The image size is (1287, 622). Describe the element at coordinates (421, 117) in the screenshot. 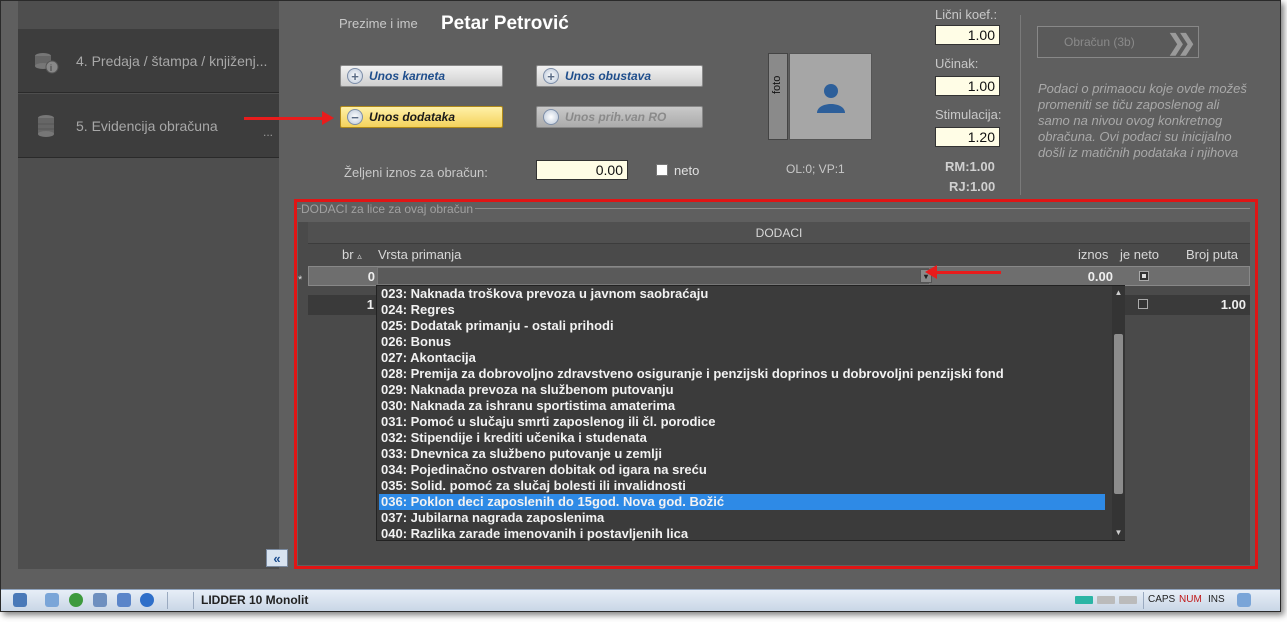

I see `unos-dodataka-button: − Unos dodataka` at that location.